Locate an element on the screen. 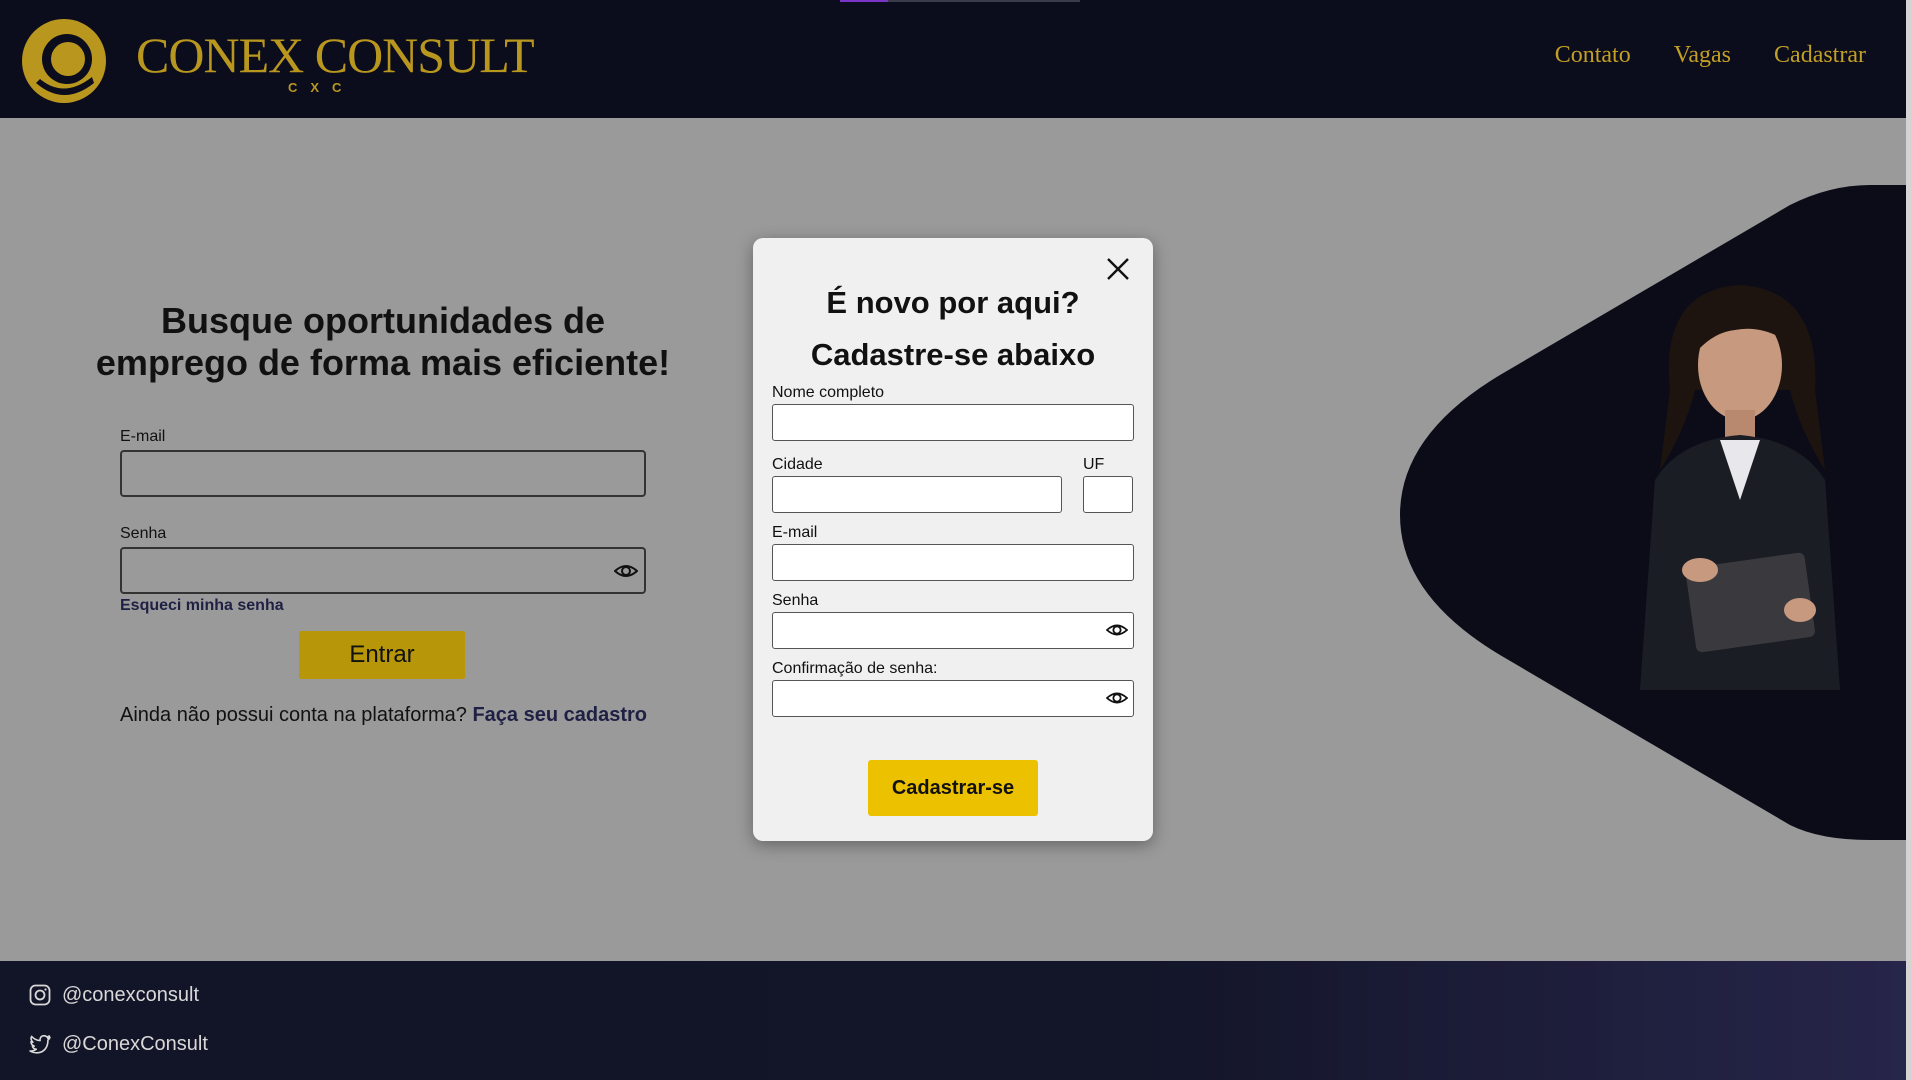 Image resolution: width=1911 pixels, height=1080 pixels. login-submit-button: Entrar is located at coordinates (382, 655).